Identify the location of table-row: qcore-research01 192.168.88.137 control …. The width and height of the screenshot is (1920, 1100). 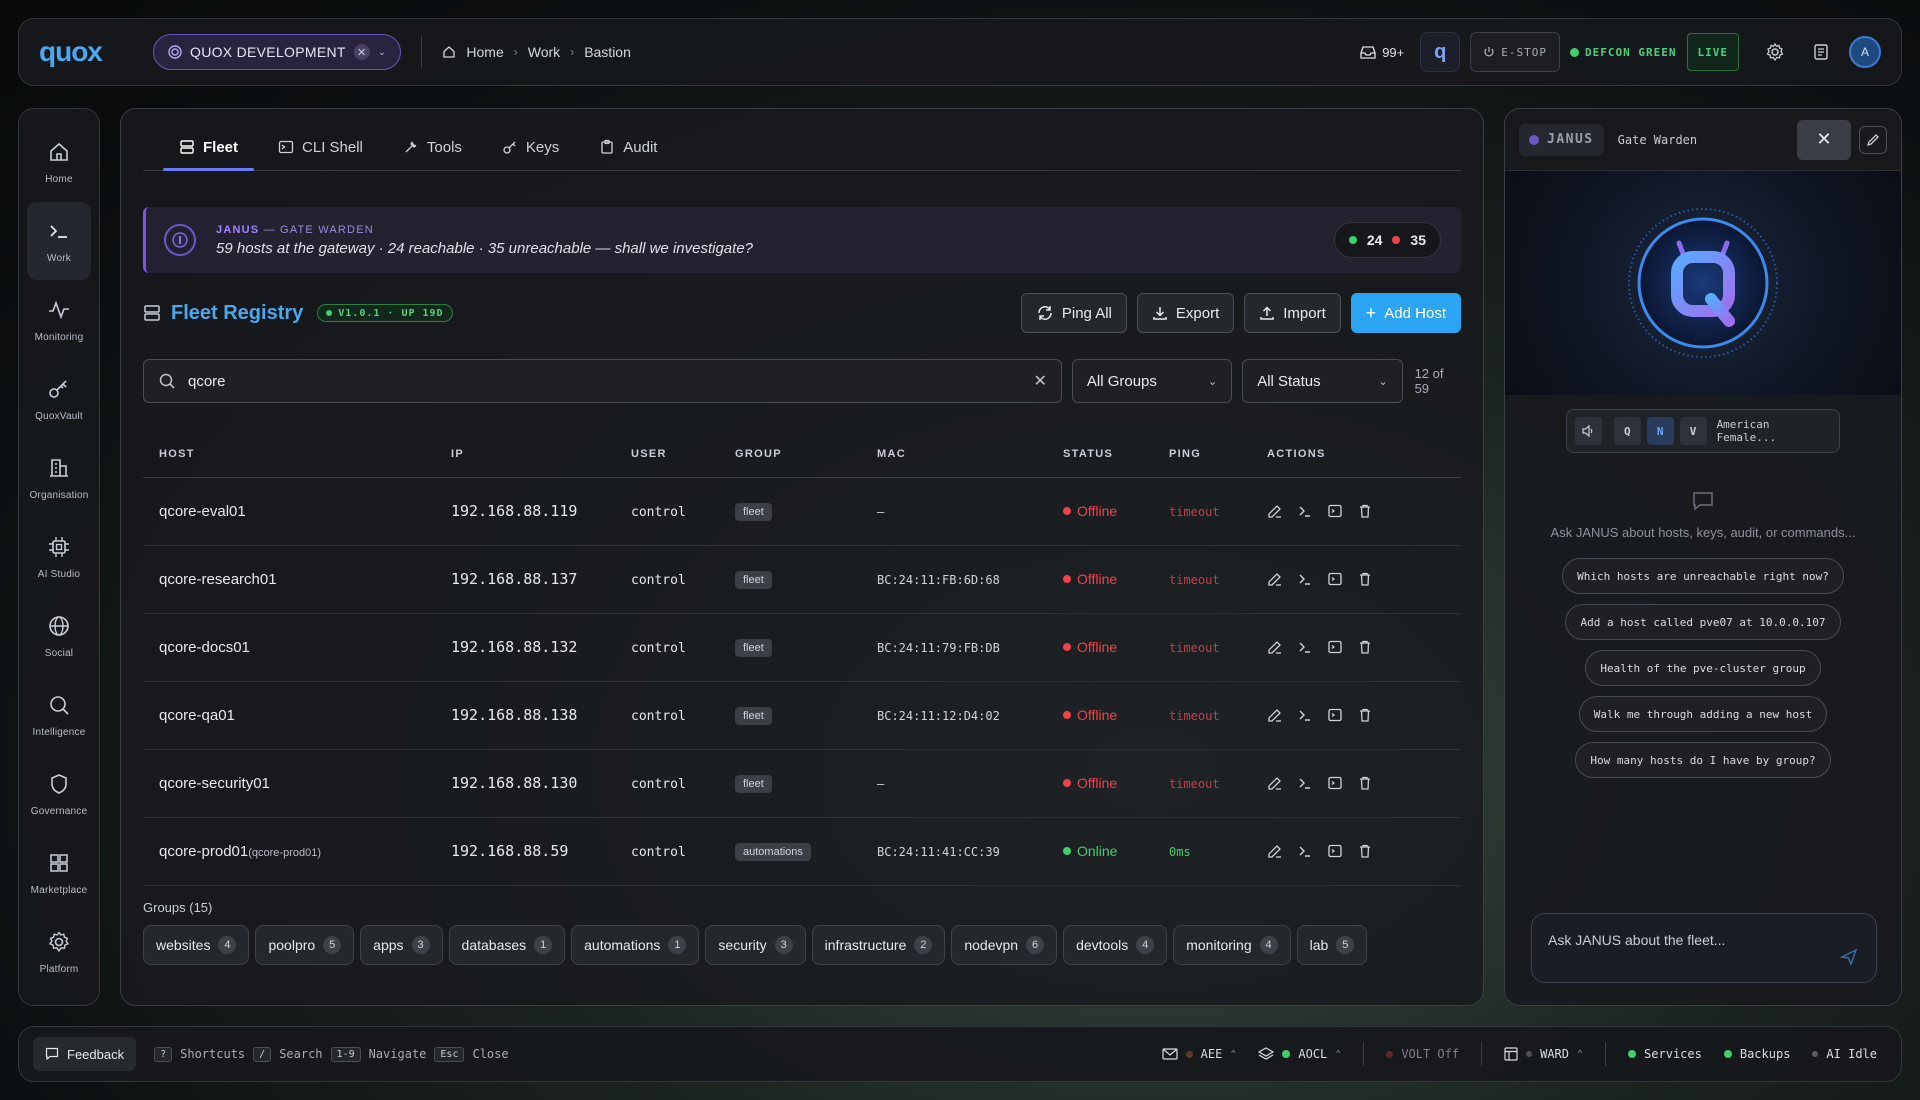
(802, 579).